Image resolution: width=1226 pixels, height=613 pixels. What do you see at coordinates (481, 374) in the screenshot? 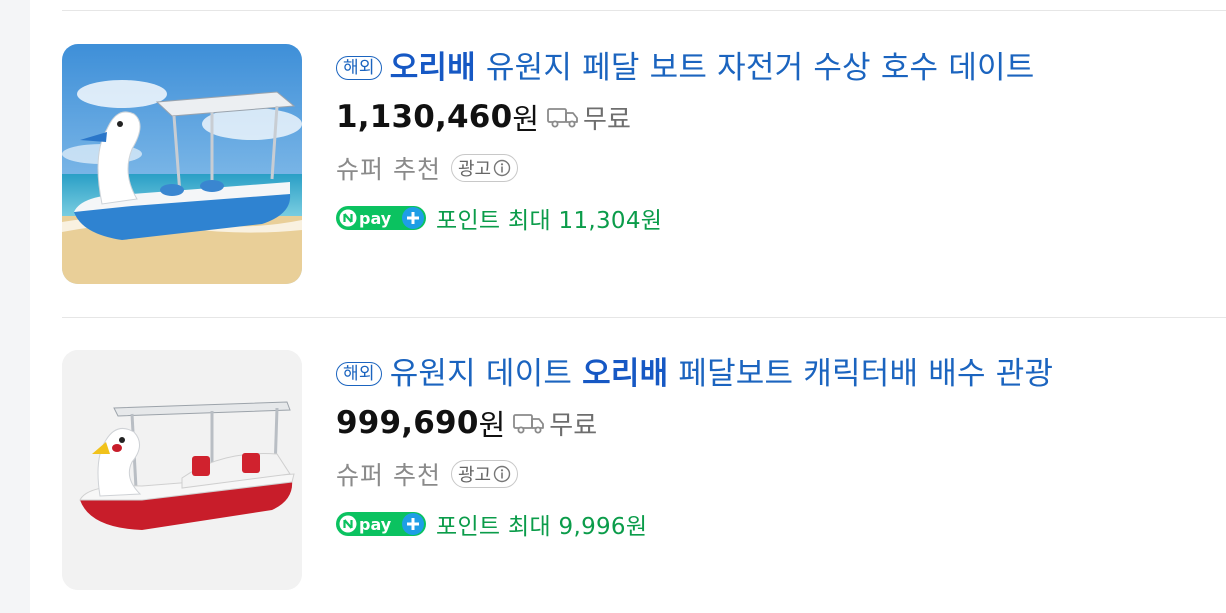
I see `title-text: 유원지 데이트` at bounding box center [481, 374].